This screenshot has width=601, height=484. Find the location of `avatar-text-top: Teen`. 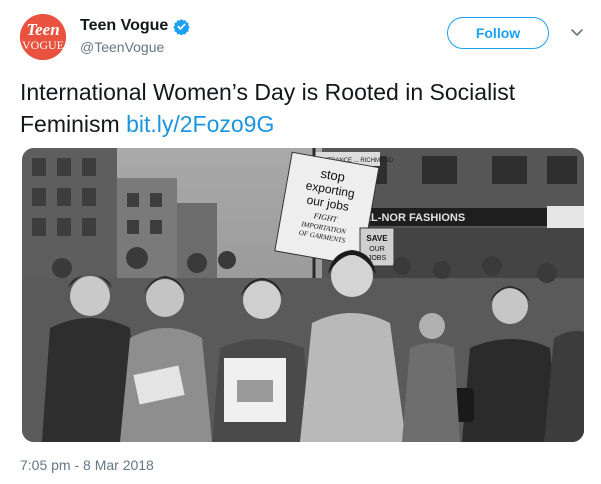

avatar-text-top: Teen is located at coordinates (42, 29).